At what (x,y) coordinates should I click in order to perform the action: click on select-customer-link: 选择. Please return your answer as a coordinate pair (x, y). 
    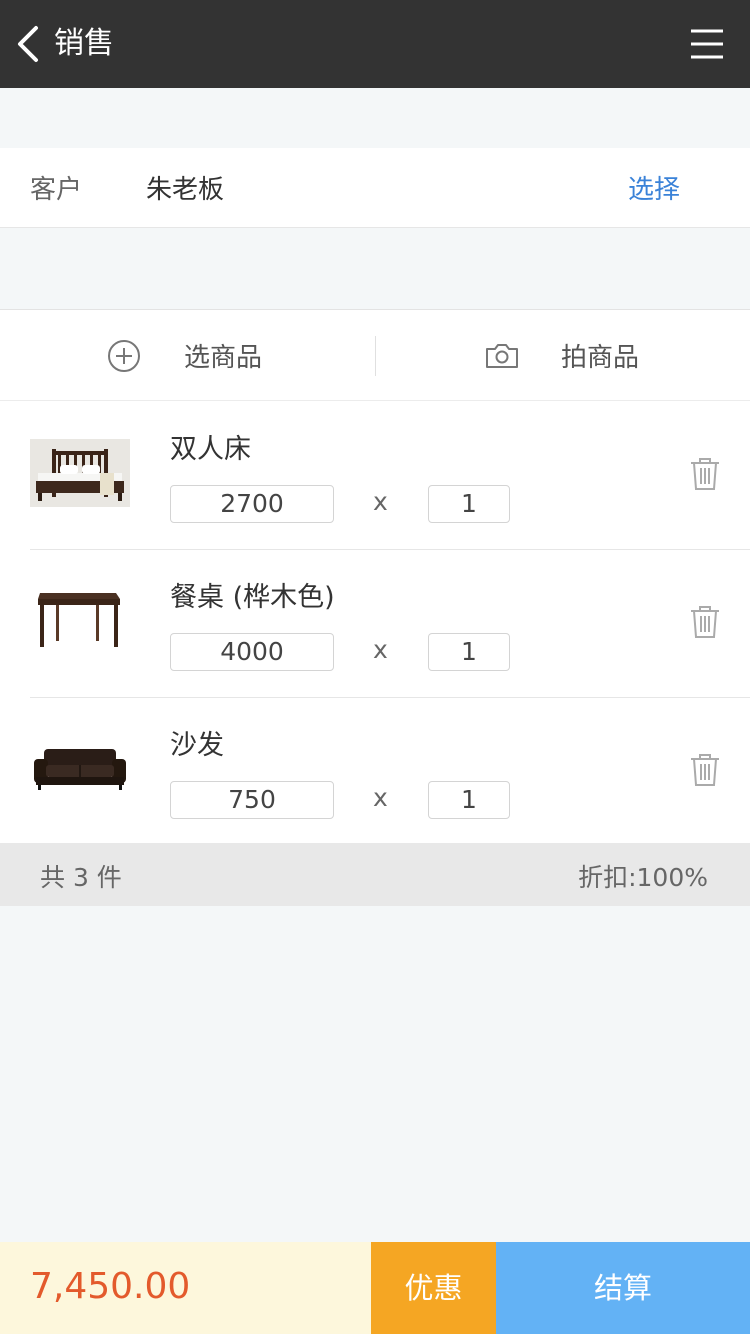
    Looking at the image, I should click on (654, 187).